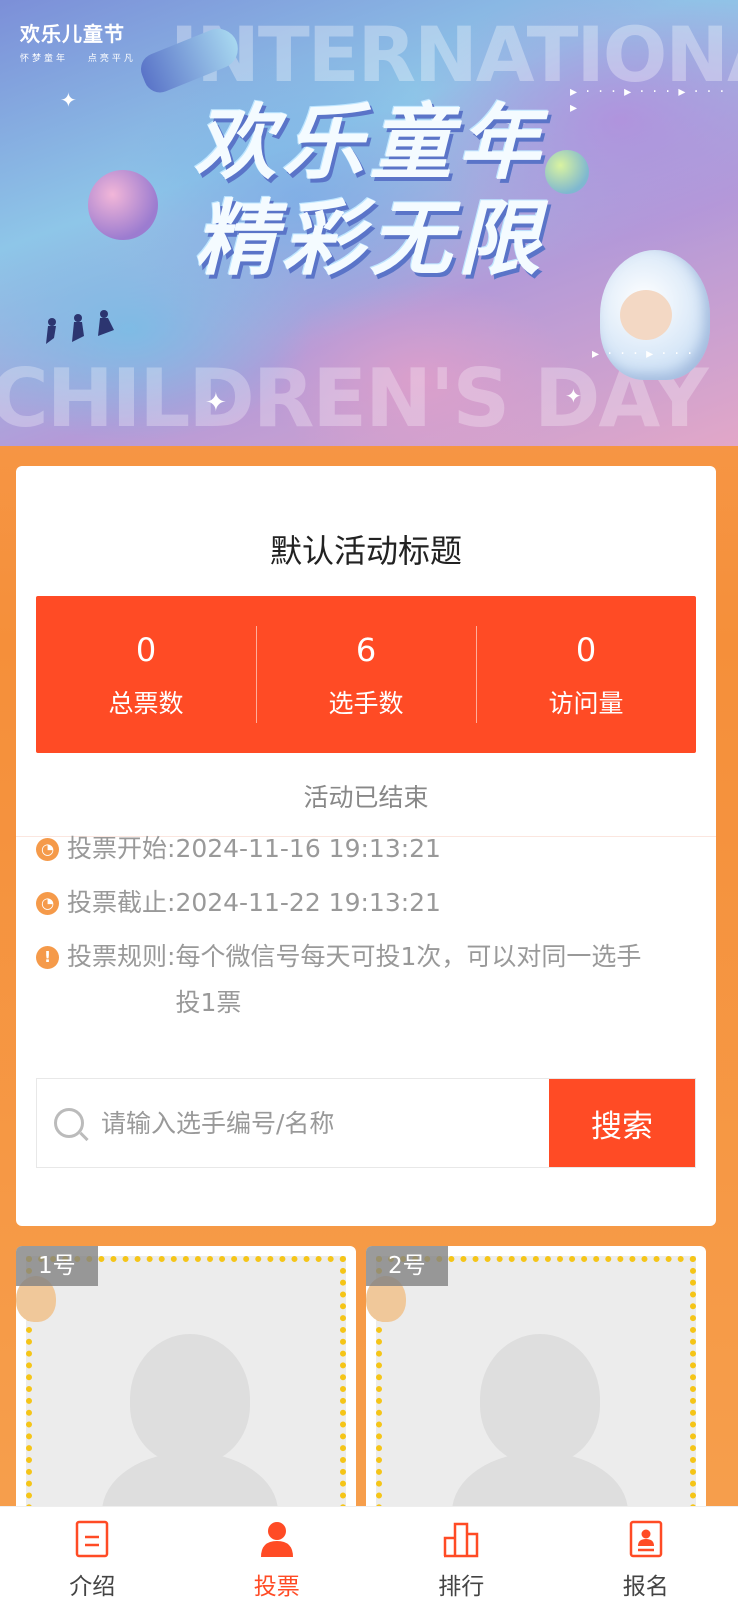 The width and height of the screenshot is (738, 1606). I want to click on contestant-card: 1号, so click(186, 1396).